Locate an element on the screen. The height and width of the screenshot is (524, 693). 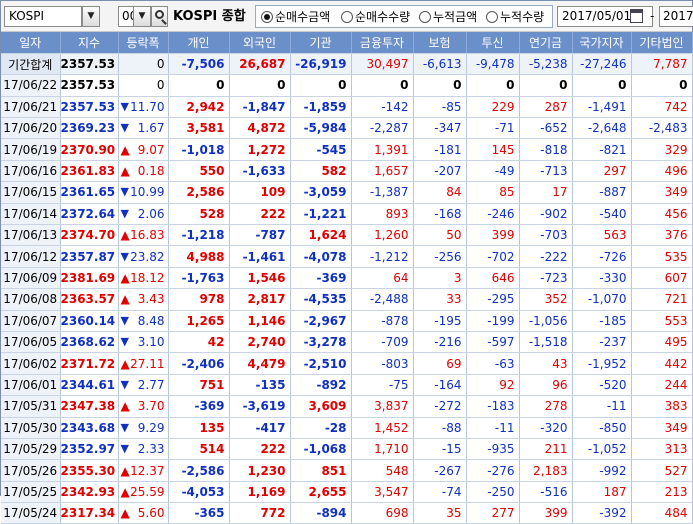
column-header: 기관 is located at coordinates (321, 43).